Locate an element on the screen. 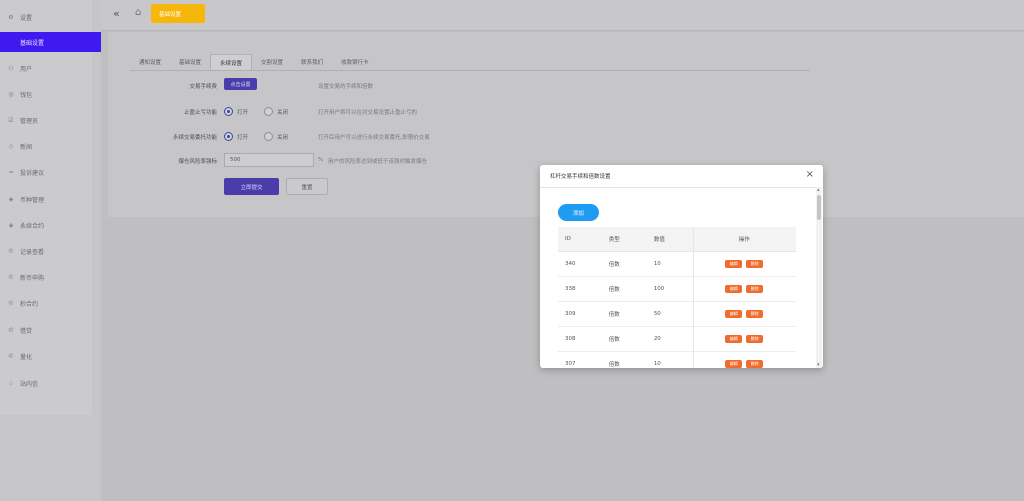 This screenshot has height=501, width=1024. user-icon: ⚇ is located at coordinates (11, 68).